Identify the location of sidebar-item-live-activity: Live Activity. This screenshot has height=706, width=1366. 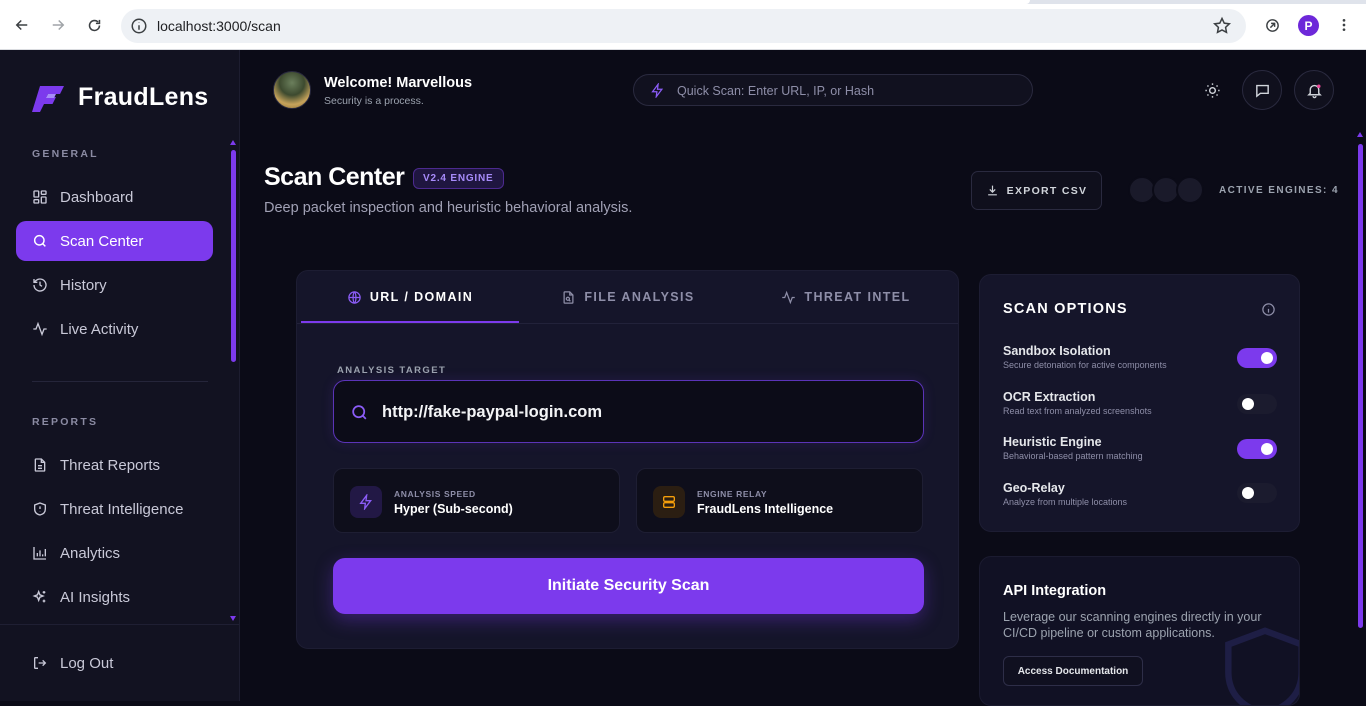
(114, 329).